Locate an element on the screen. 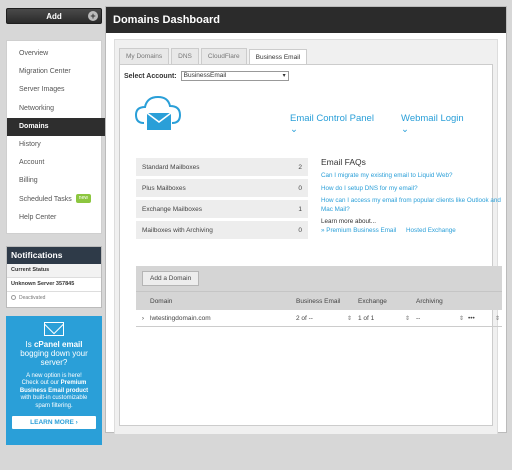 The image size is (512, 470). tab-my-domains: My Domains is located at coordinates (144, 56).